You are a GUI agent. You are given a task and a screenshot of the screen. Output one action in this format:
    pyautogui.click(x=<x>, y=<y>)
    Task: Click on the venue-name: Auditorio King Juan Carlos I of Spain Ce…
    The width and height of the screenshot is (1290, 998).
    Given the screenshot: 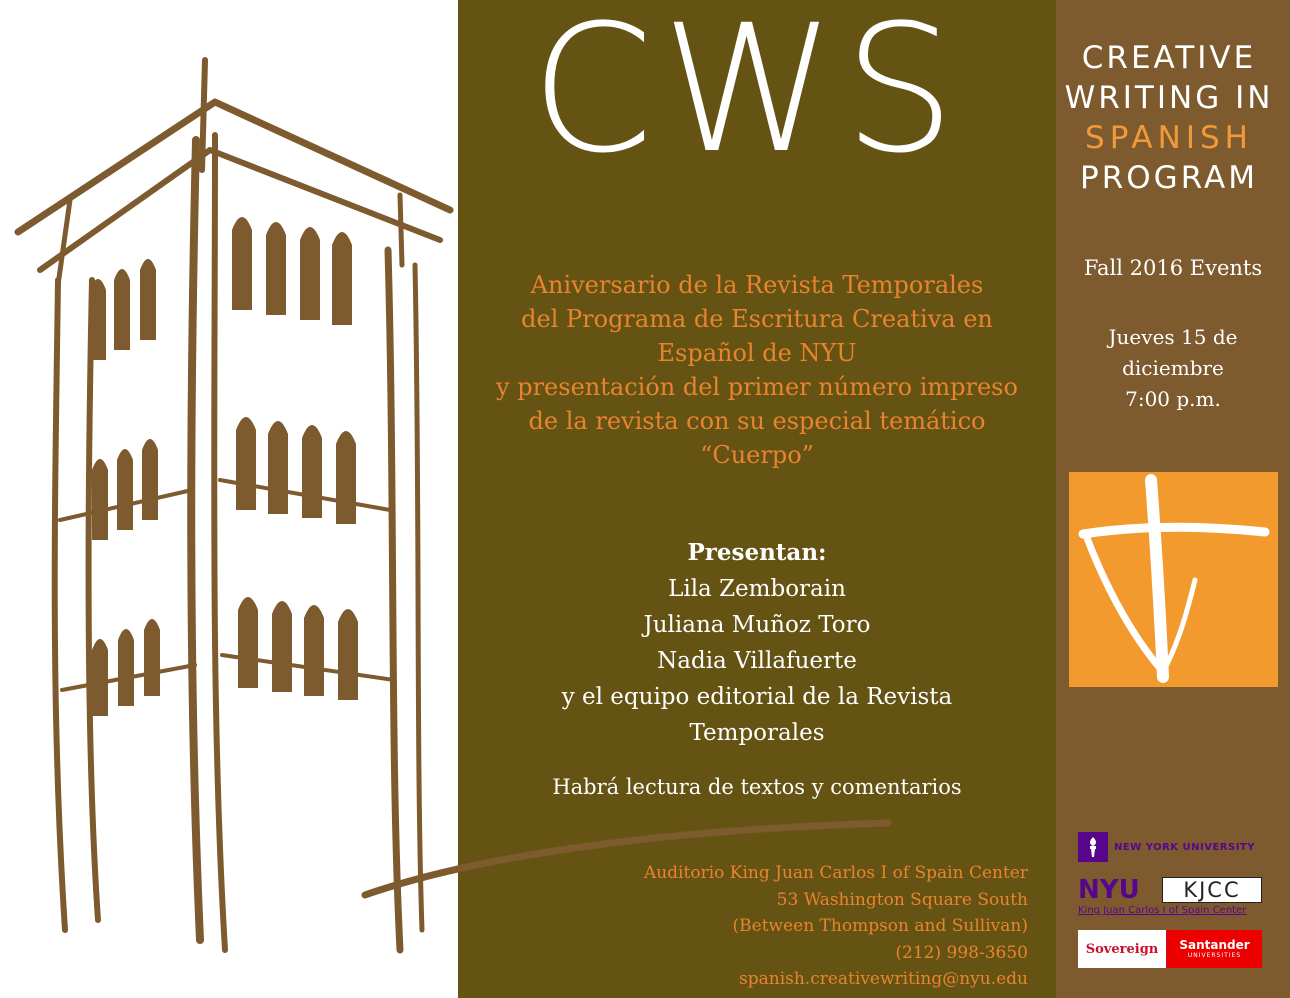 What is the action you would take?
    pyautogui.click(x=835, y=873)
    